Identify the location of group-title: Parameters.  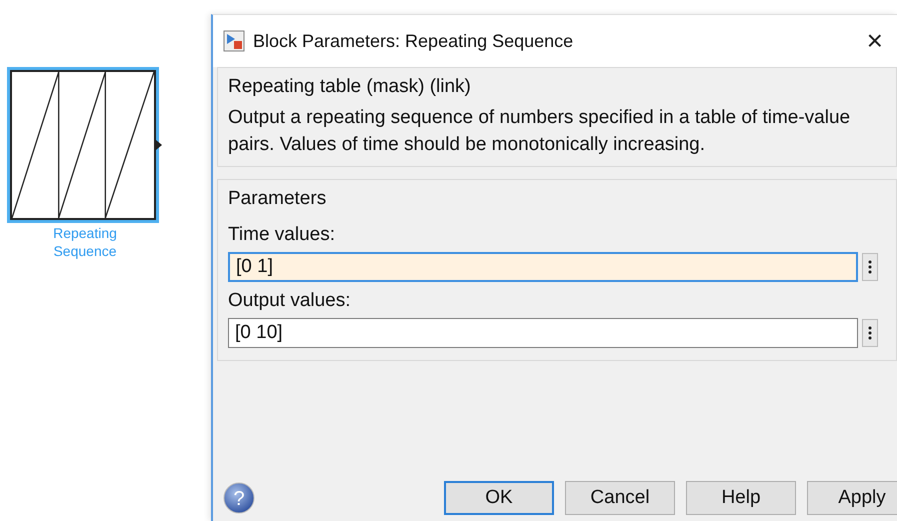
(278, 199).